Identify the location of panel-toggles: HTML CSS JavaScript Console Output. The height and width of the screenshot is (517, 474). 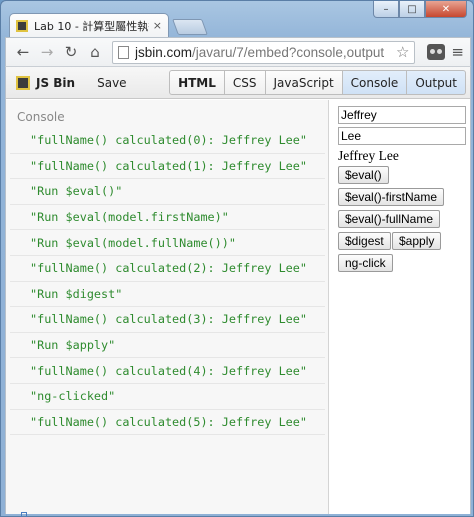
(317, 82).